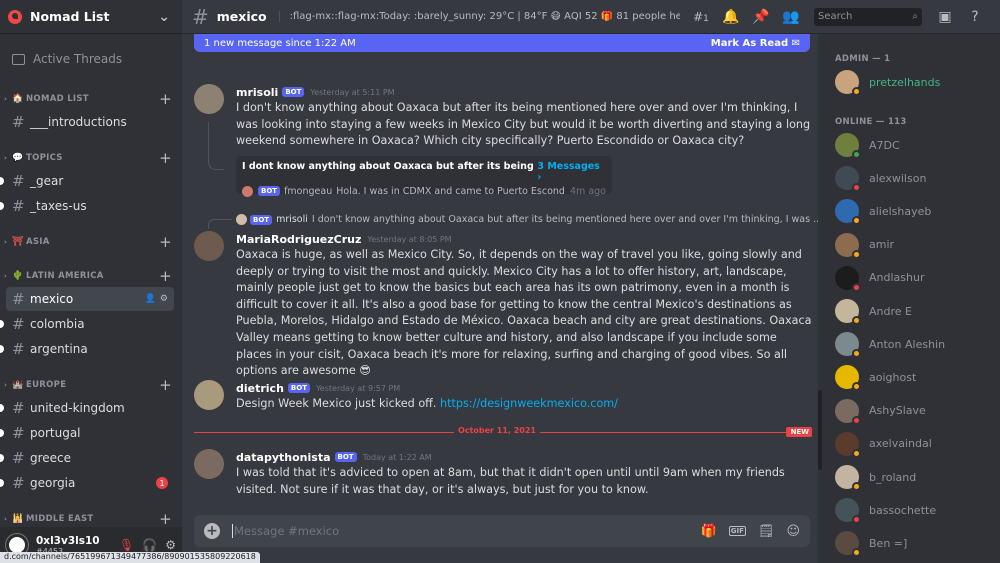 This screenshot has height=563, width=1000. I want to click on channel-item-___introductions: # ___introductions, so click(90, 122).